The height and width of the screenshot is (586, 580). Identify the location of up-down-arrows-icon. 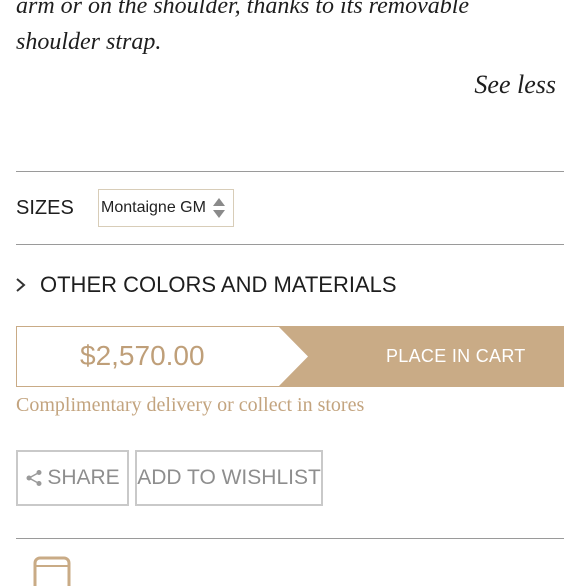
(219, 208).